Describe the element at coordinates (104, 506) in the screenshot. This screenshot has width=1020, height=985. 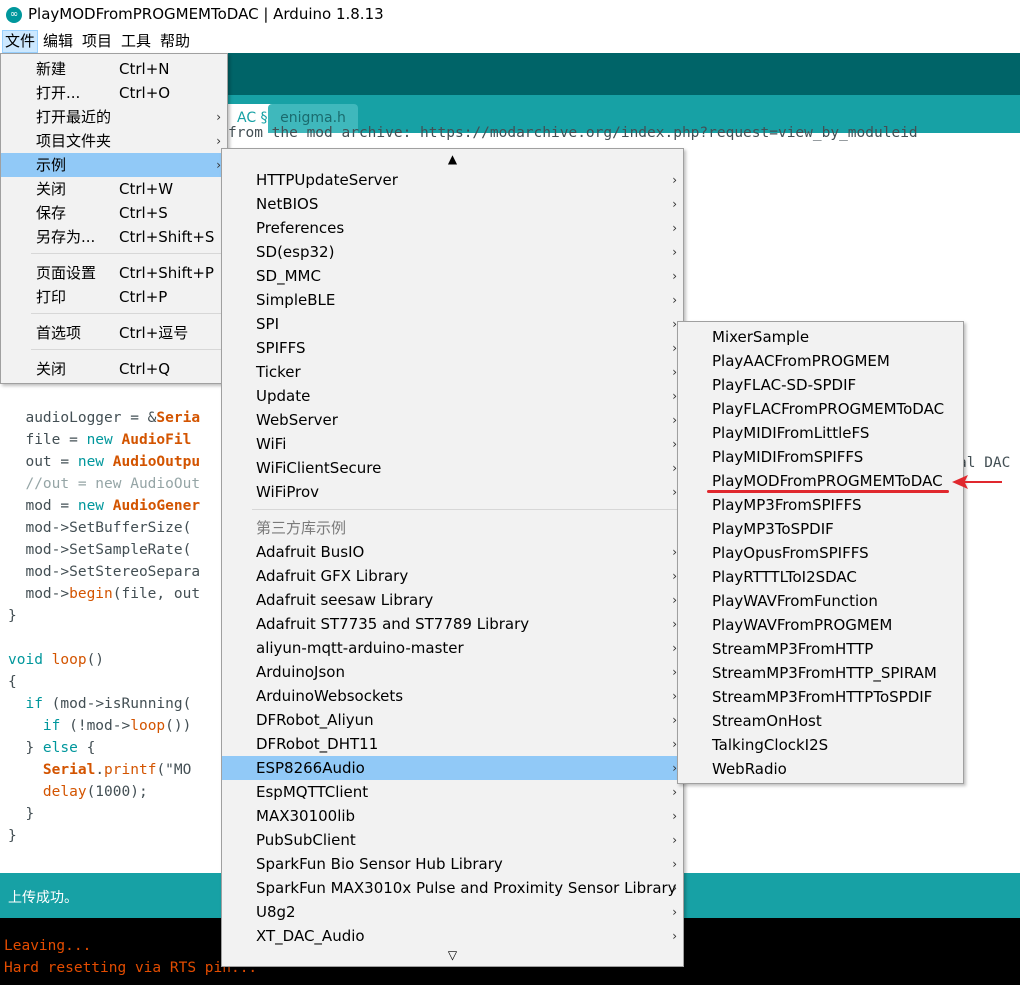
I see `code-line: mod = new AudioGener` at that location.